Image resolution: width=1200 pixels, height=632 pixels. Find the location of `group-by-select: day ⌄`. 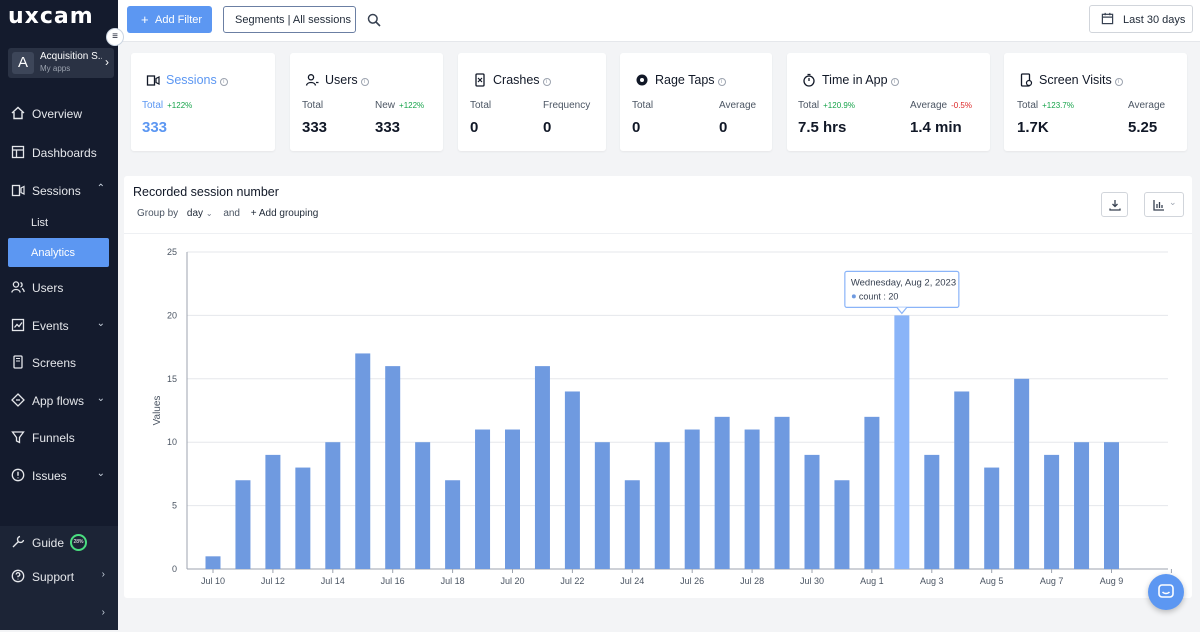

group-by-select: day ⌄ is located at coordinates (200, 213).